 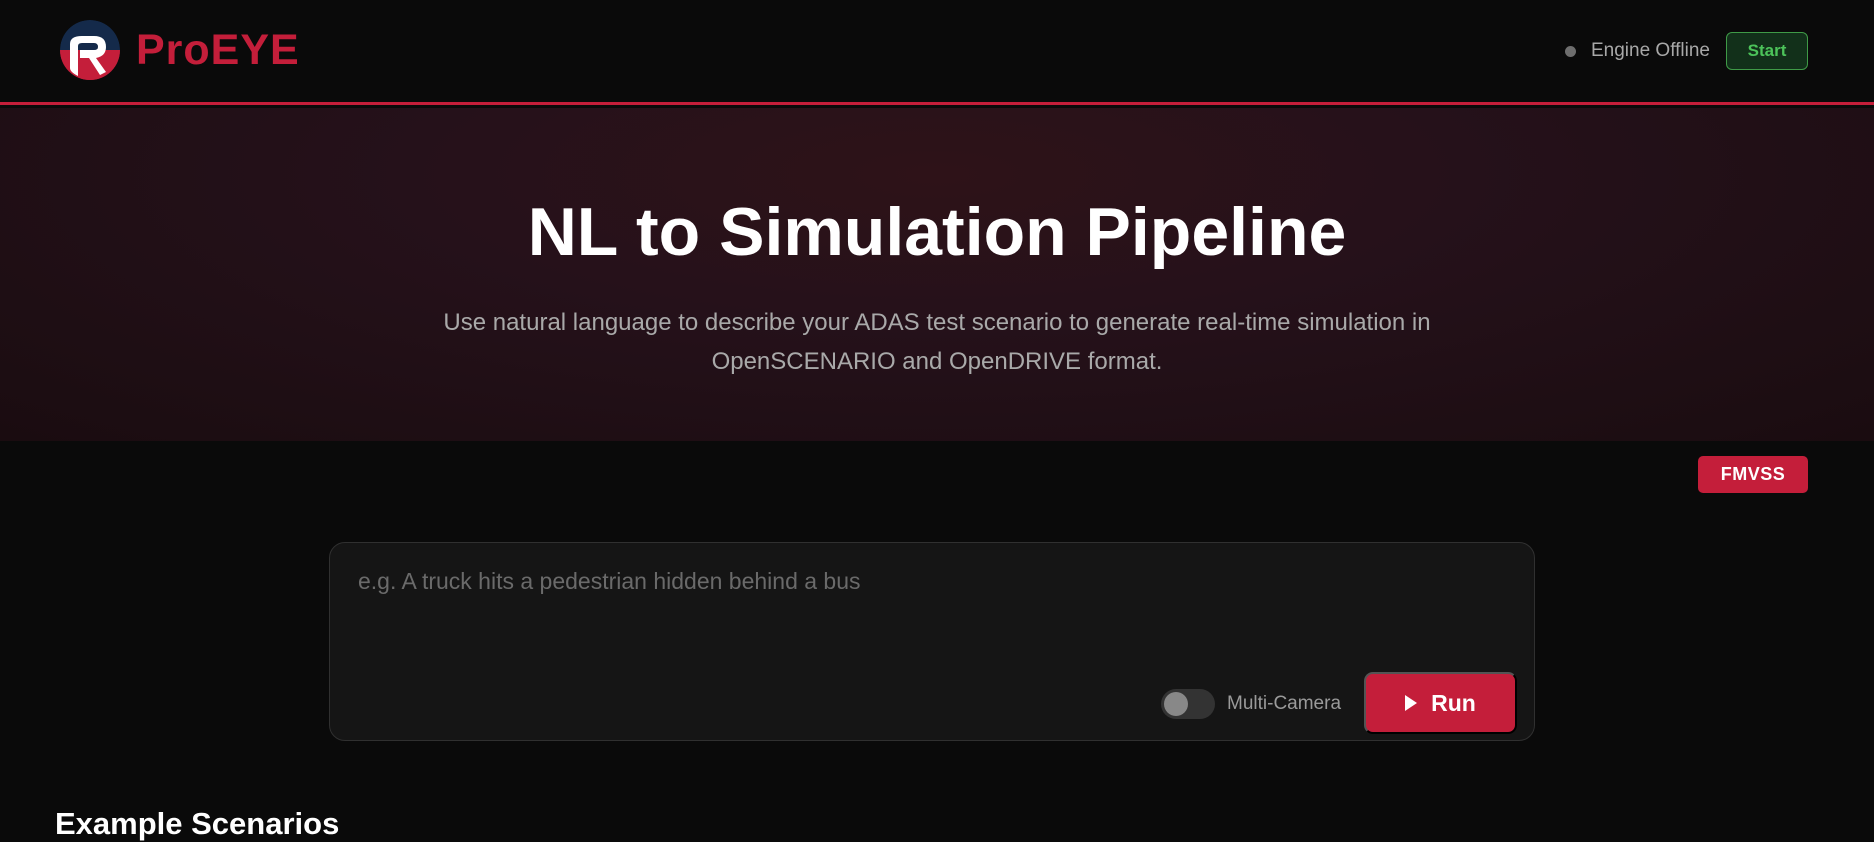 What do you see at coordinates (937, 232) in the screenshot?
I see `page-title: NL to Simulation Pipeline` at bounding box center [937, 232].